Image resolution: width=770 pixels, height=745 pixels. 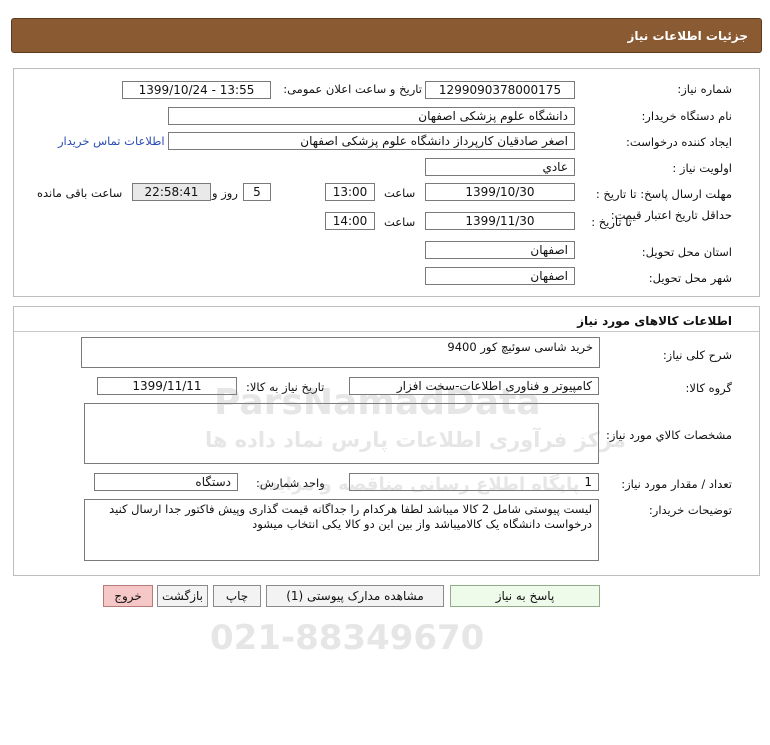 I want to click on priority-field: عادي, so click(x=500, y=167).